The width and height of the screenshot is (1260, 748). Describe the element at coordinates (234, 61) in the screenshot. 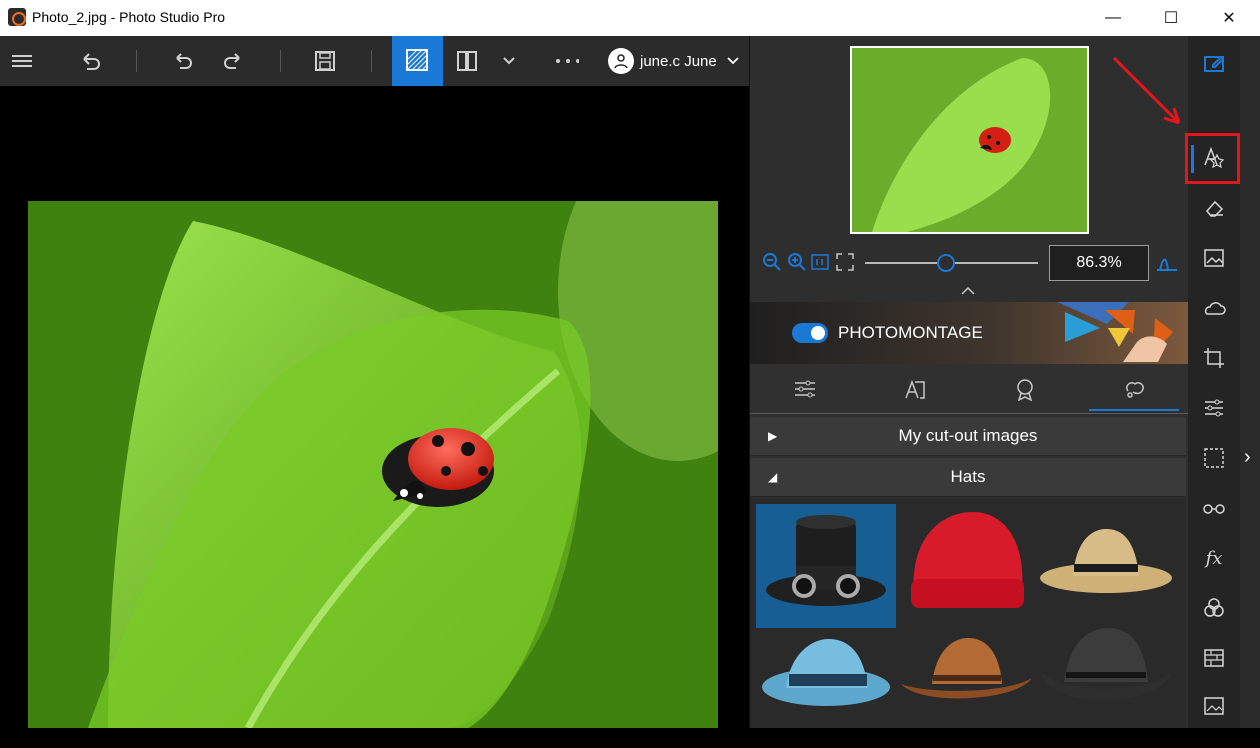

I see `redo-icon` at that location.